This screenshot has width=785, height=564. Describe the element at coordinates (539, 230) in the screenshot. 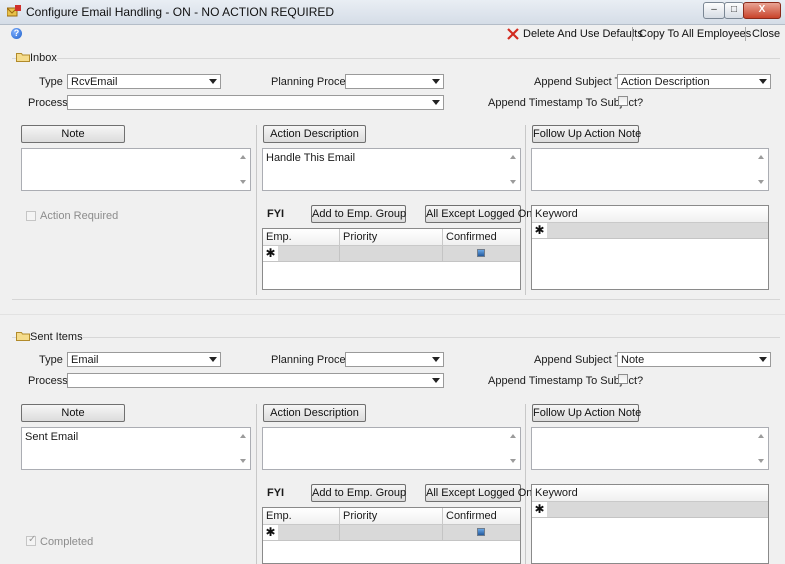

I see `new-row-icon: ✱` at that location.